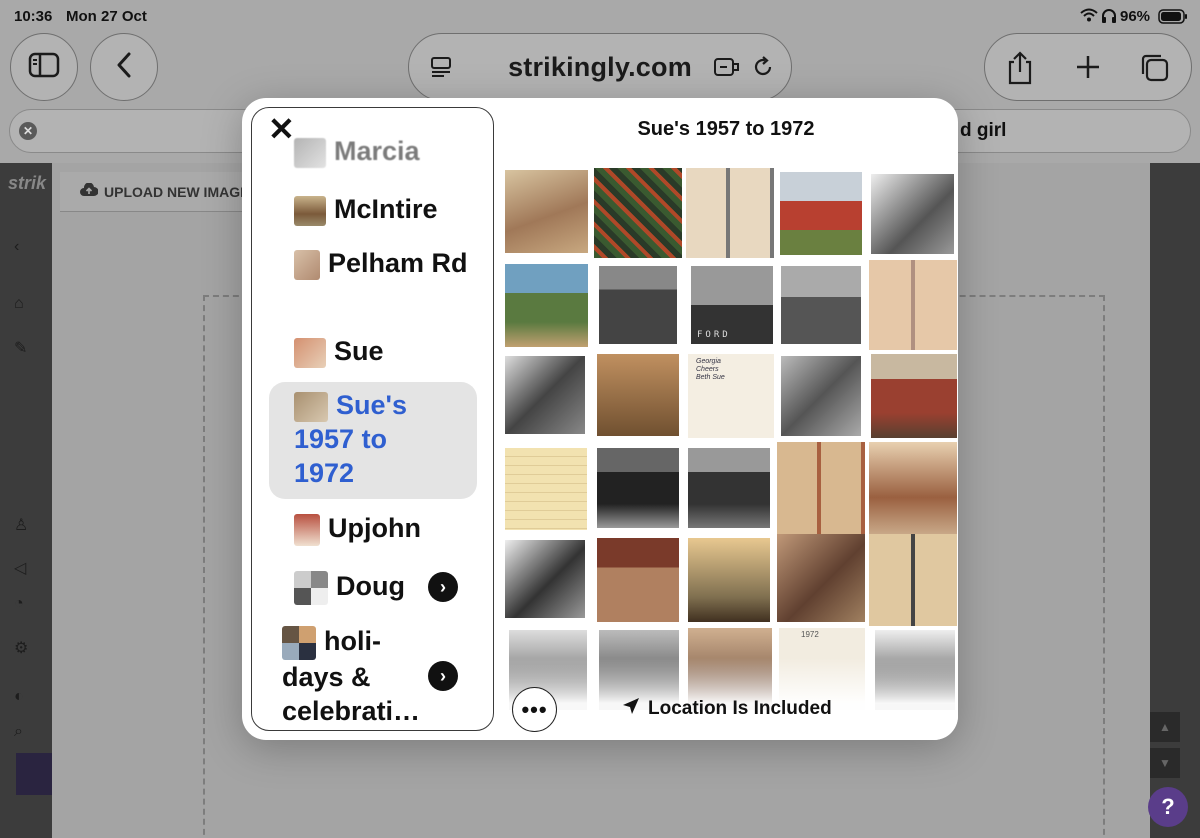  What do you see at coordinates (1020, 70) in the screenshot?
I see `share-icon` at bounding box center [1020, 70].